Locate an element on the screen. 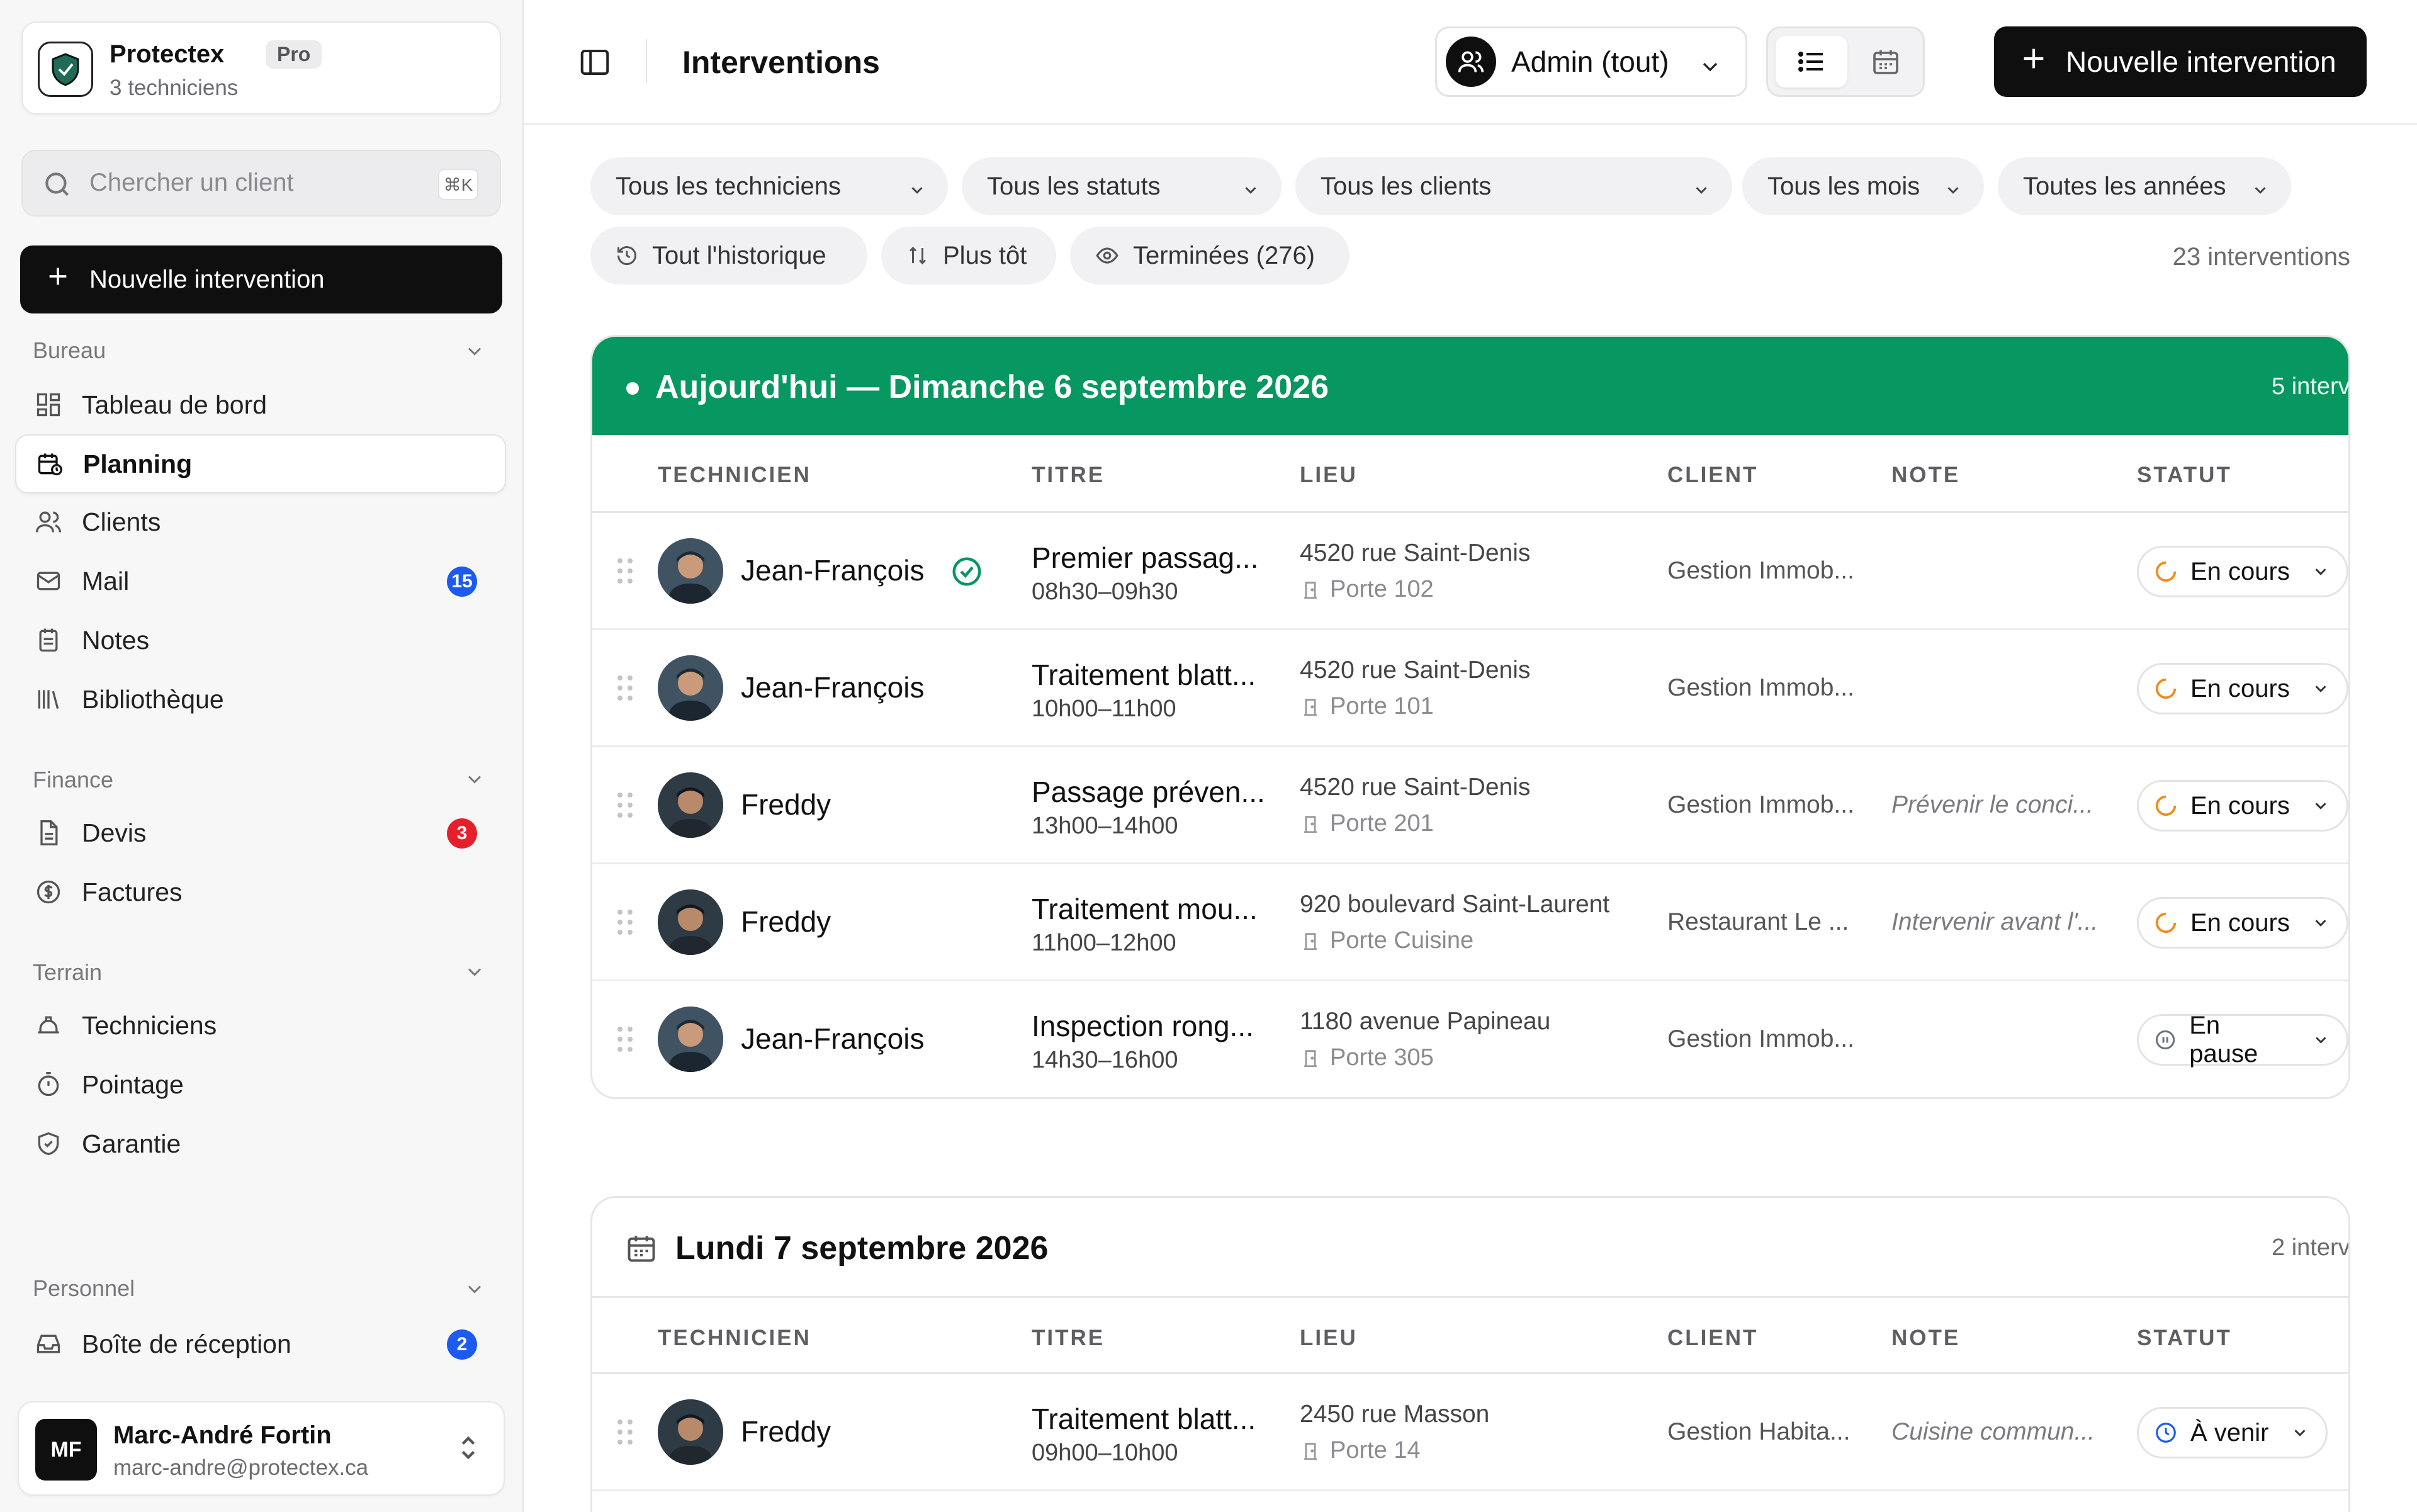  avatar is located at coordinates (690, 1432).